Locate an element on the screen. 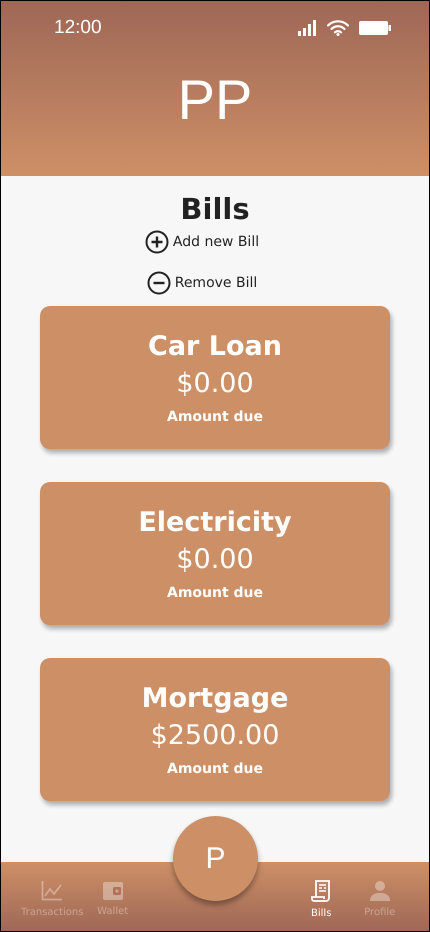 This screenshot has height=932, width=430. profile-fab: P is located at coordinates (215, 858).